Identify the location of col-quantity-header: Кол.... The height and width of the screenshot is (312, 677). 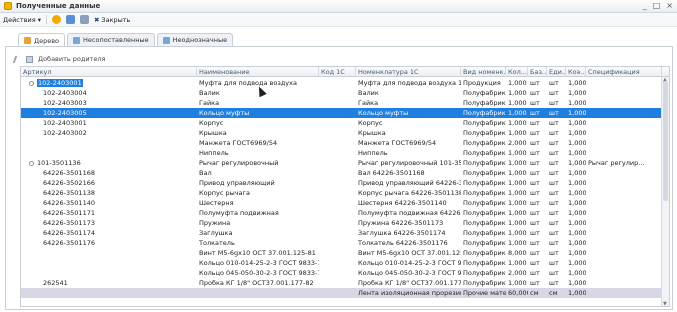
(517, 72).